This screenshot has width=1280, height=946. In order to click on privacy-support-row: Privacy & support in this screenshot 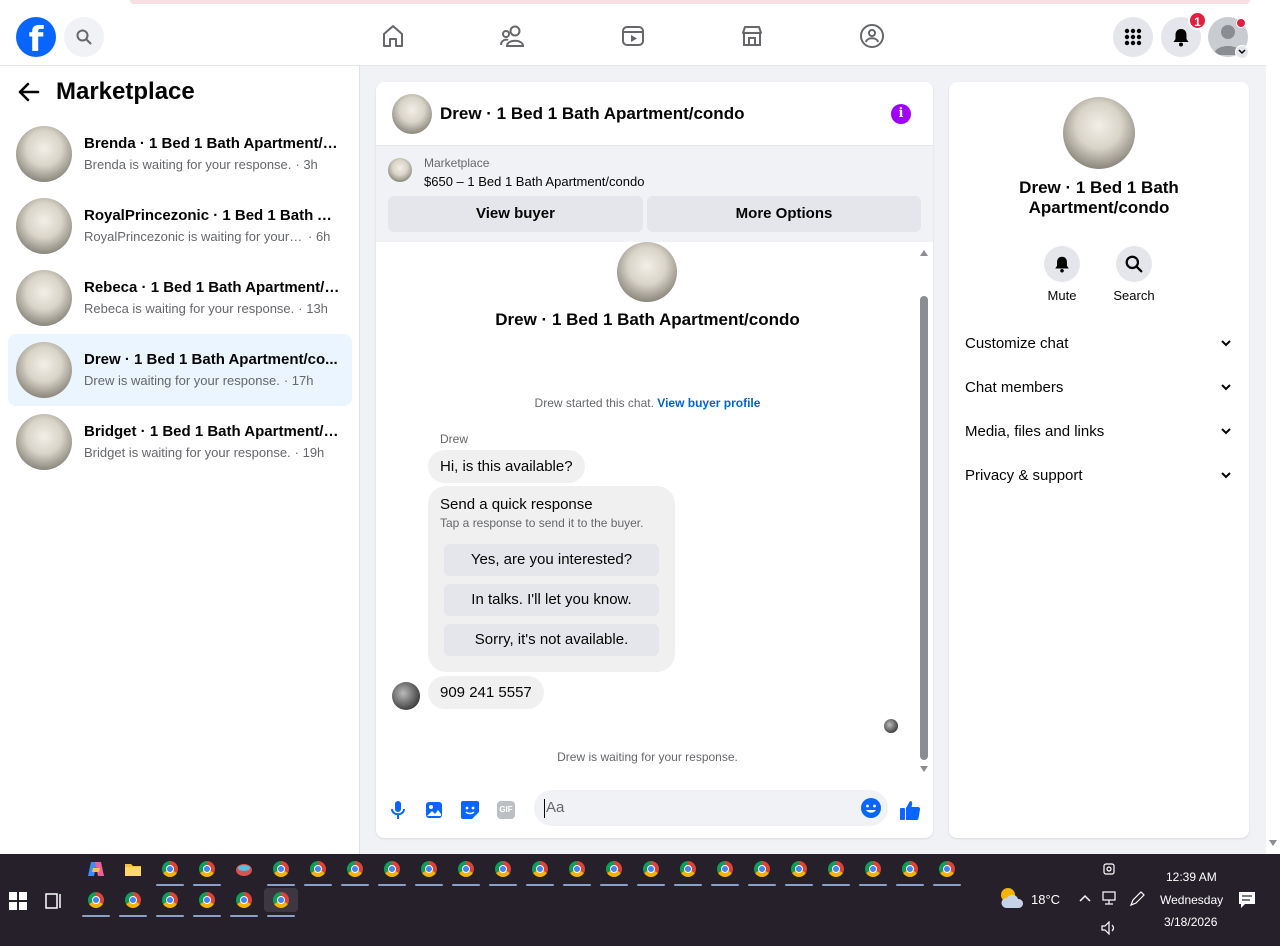, I will do `click(1098, 475)`.